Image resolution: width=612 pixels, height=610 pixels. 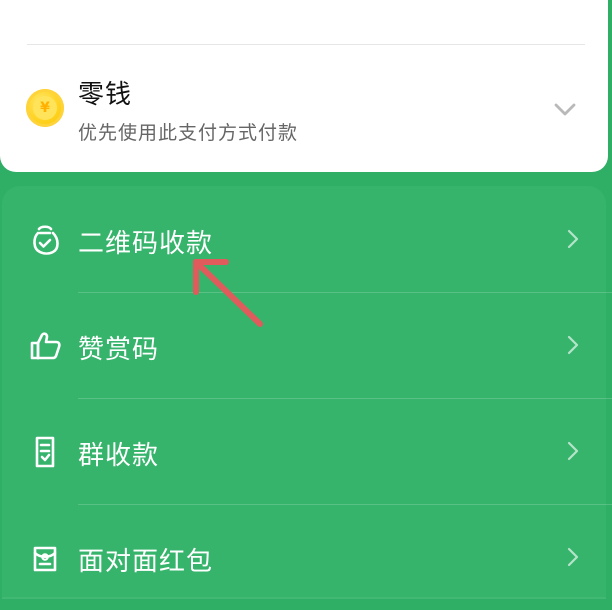 What do you see at coordinates (565, 109) in the screenshot?
I see `chevron-down-icon` at bounding box center [565, 109].